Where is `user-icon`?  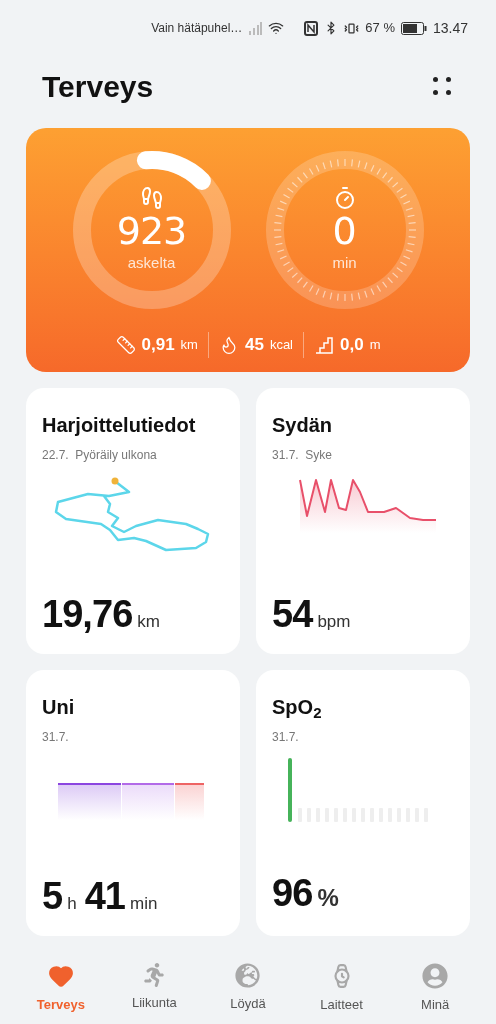
user-icon is located at coordinates (435, 975).